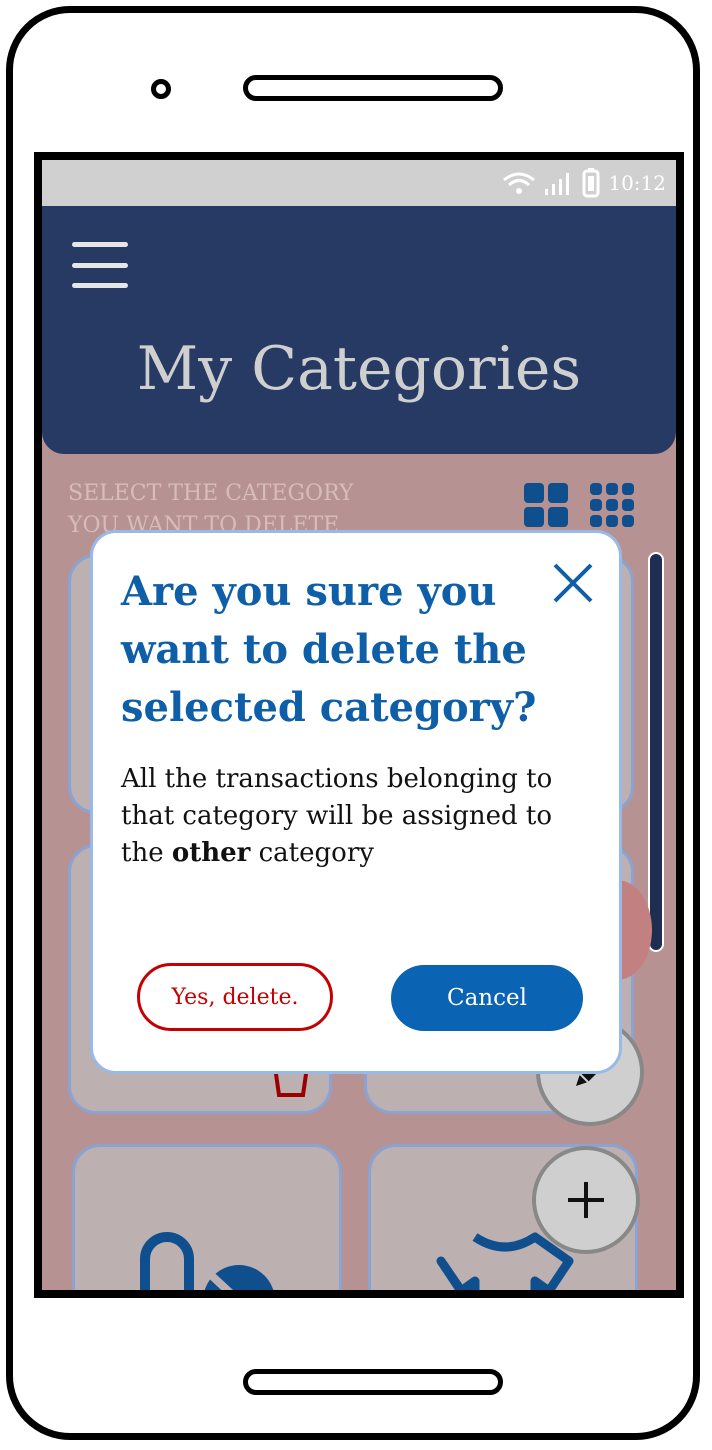 The height and width of the screenshot is (1450, 712). What do you see at coordinates (373, 1382) in the screenshot?
I see `home-button` at bounding box center [373, 1382].